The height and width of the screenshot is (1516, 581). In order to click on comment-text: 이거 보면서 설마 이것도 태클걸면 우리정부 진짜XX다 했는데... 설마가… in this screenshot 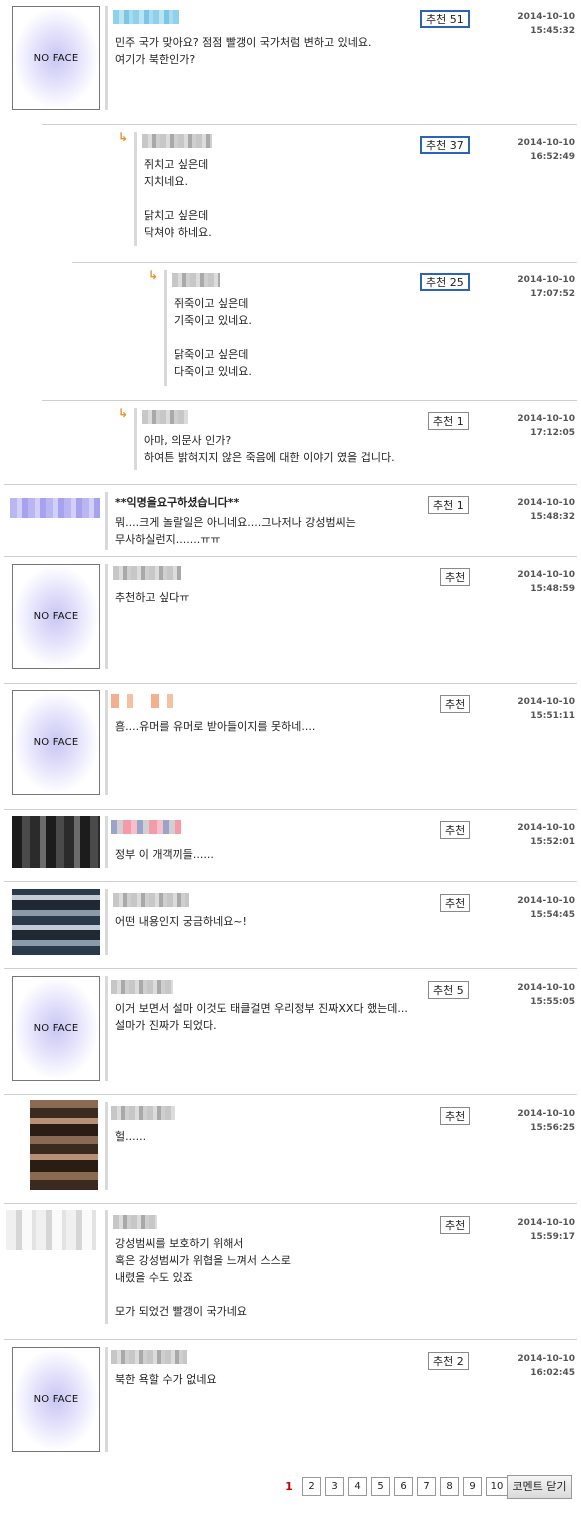, I will do `click(261, 1017)`.